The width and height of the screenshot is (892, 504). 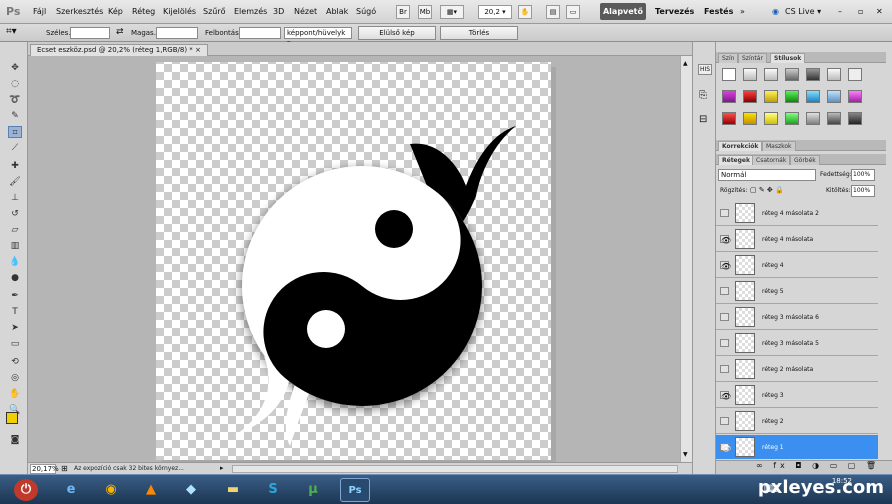 I want to click on quick-mask-icon: ◙, so click(x=15, y=440).